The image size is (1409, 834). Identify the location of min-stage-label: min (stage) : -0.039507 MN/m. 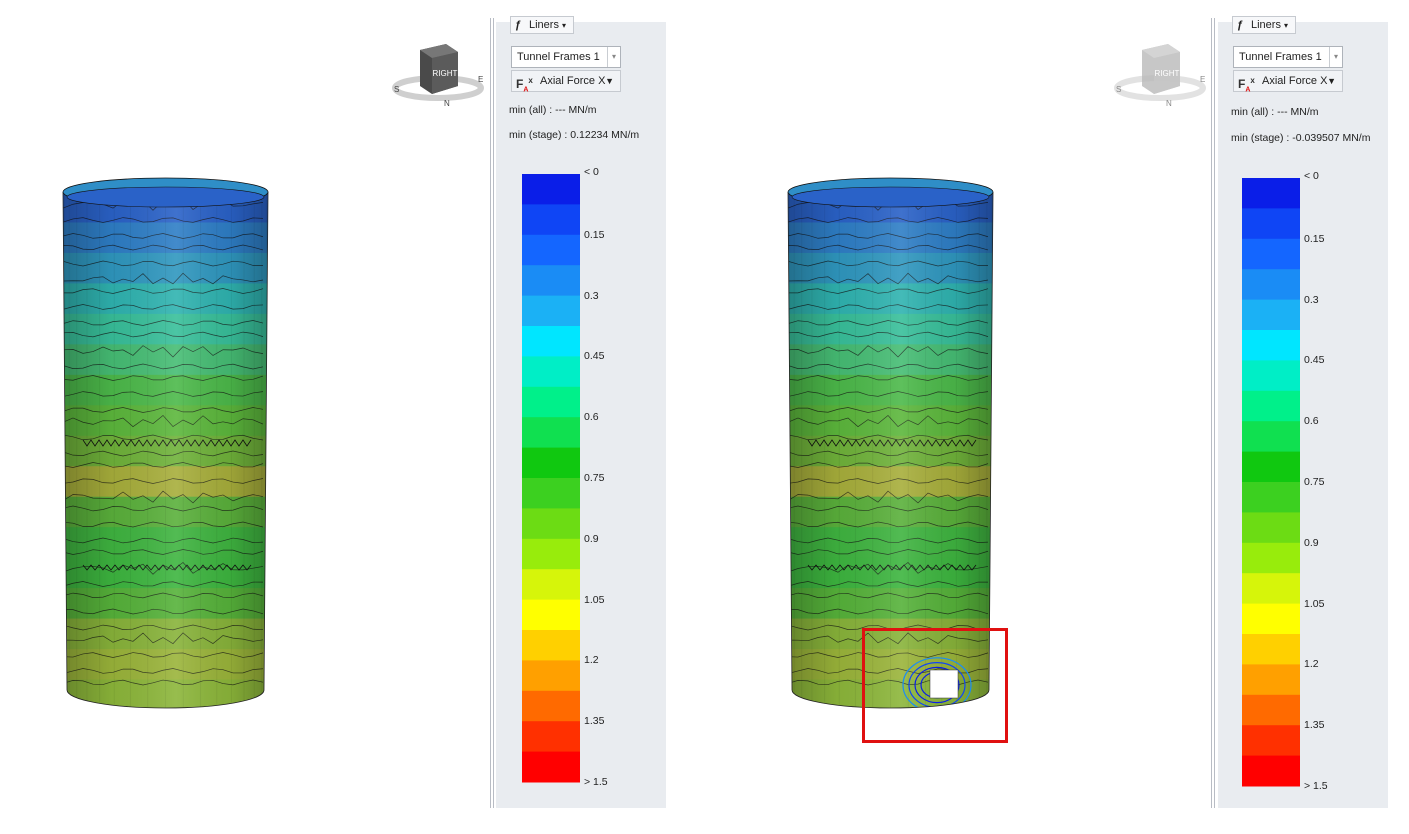
(1301, 138).